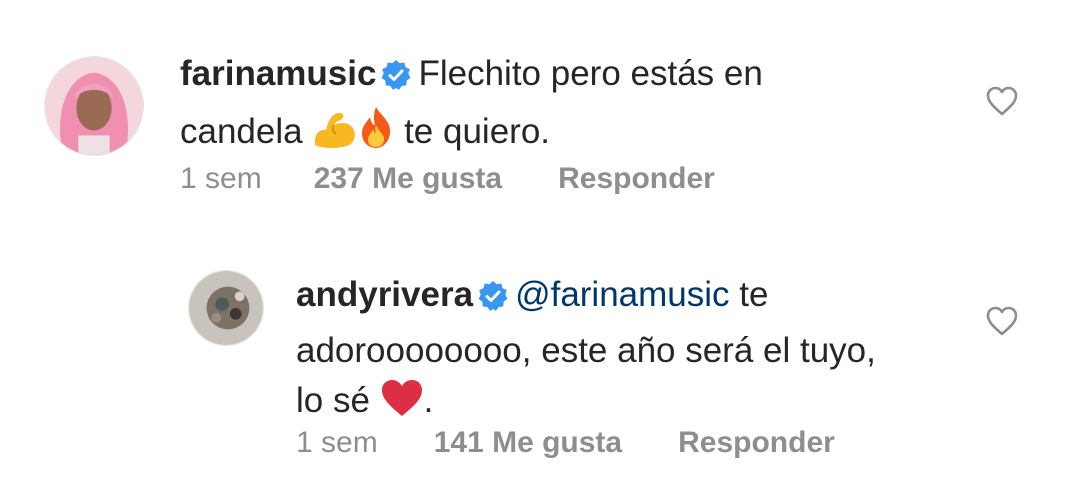  I want to click on comment-meta: 1 sem 237 Me gusta Responder, so click(447, 179).